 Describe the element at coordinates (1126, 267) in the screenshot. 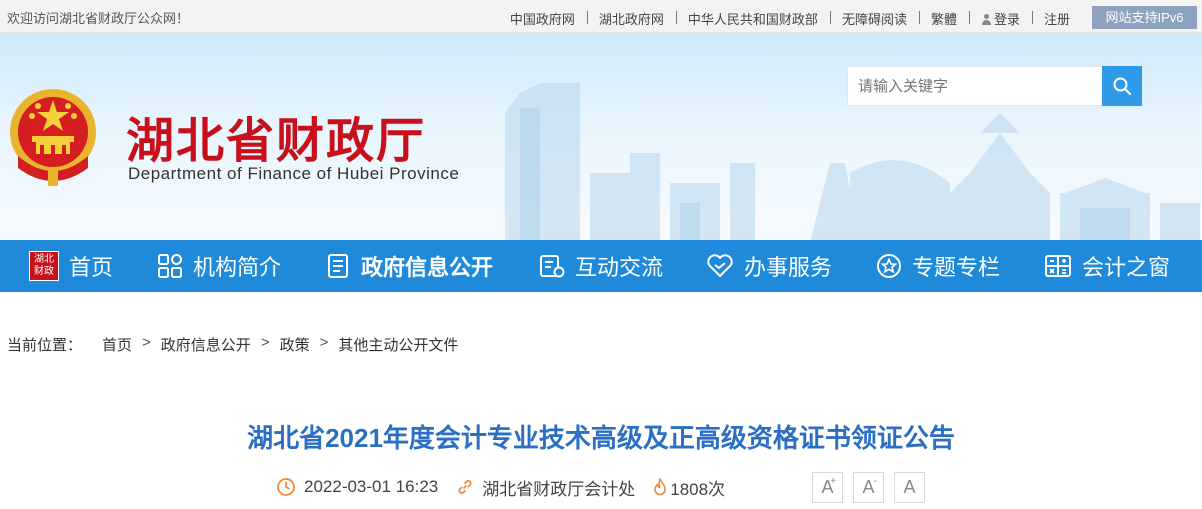

I see `nav-label-accounting: 会计之窗` at that location.